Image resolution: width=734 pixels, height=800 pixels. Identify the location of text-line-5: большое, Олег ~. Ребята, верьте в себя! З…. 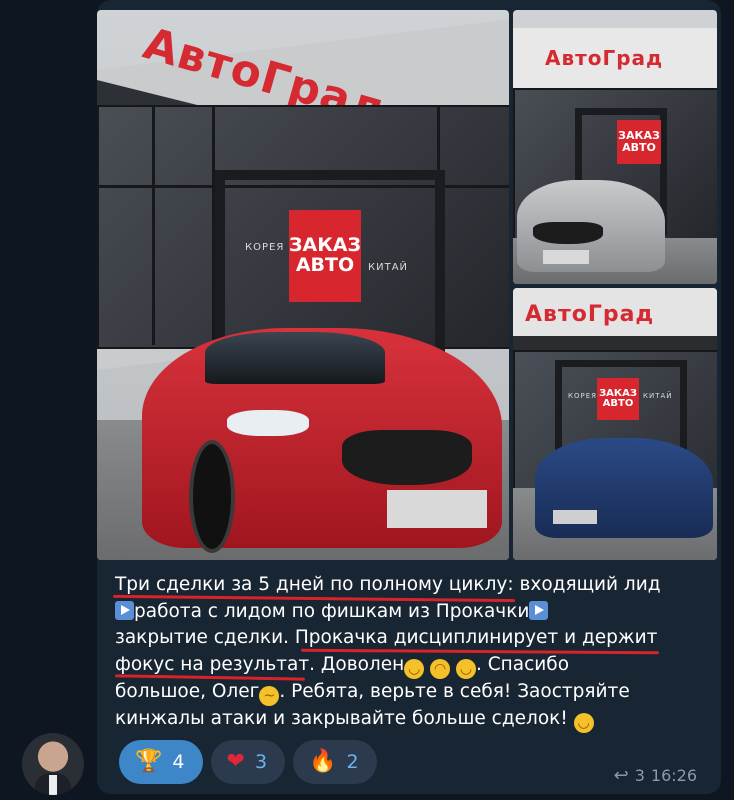
(372, 693).